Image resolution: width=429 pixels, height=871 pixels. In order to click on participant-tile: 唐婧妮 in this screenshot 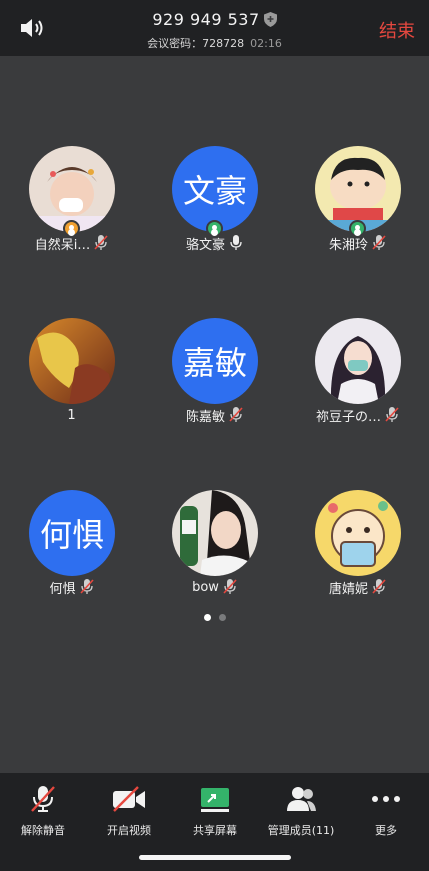, I will do `click(357, 555)`.